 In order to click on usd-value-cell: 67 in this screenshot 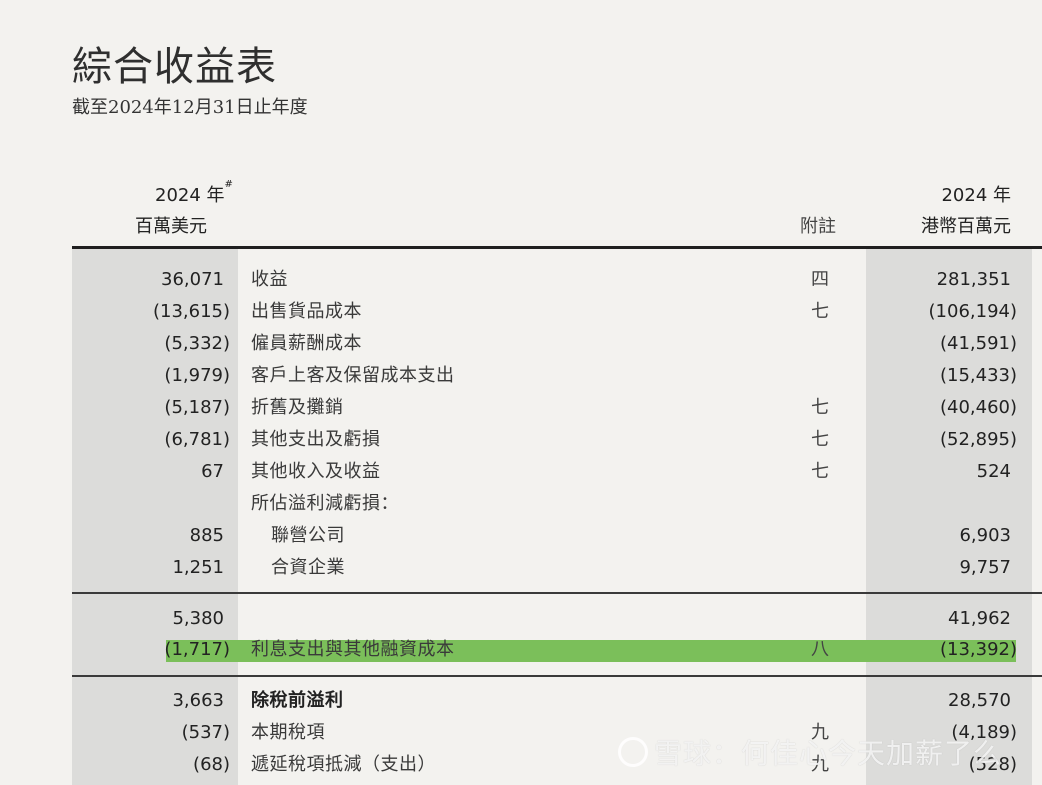, I will do `click(212, 471)`.